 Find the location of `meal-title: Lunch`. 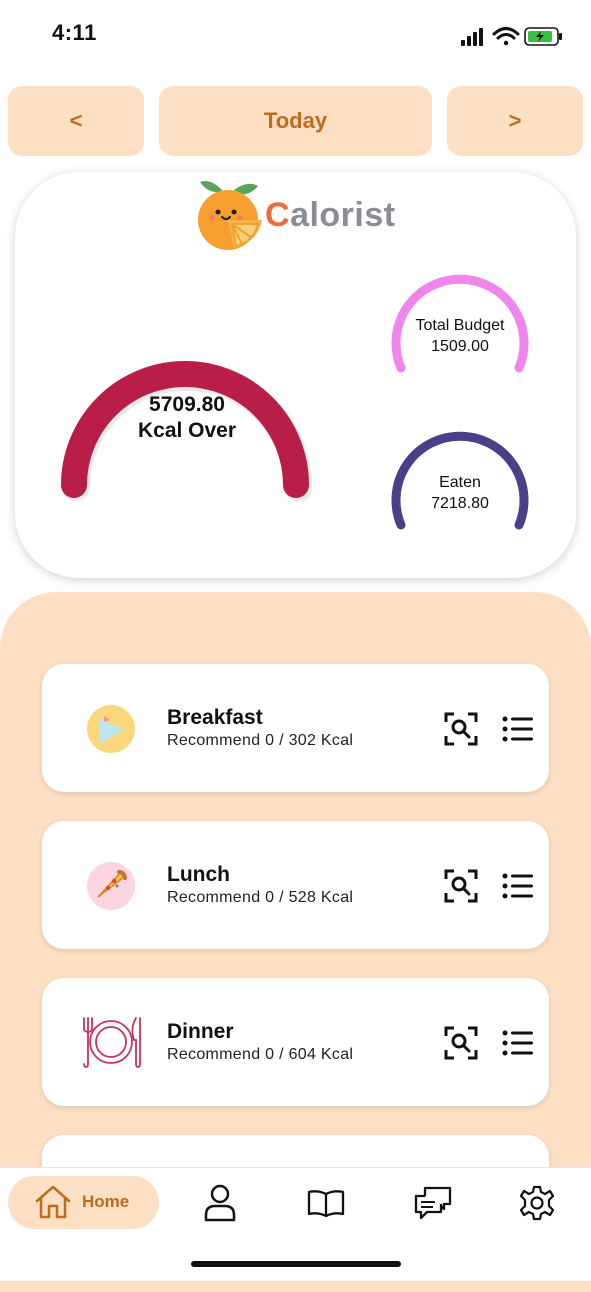

meal-title: Lunch is located at coordinates (198, 874).